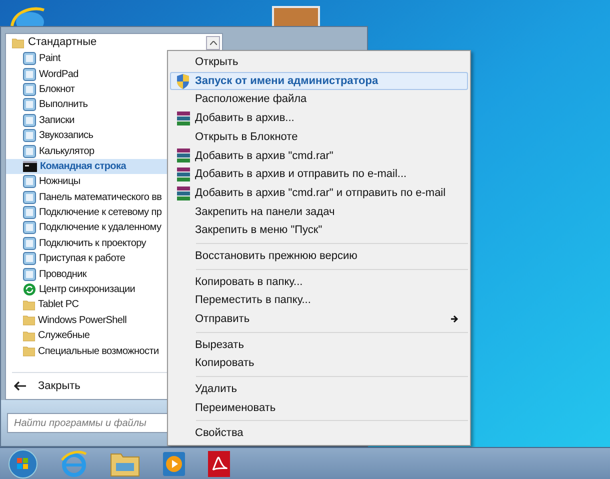 The image size is (610, 479). Describe the element at coordinates (30, 166) in the screenshot. I see `console-icon` at that location.